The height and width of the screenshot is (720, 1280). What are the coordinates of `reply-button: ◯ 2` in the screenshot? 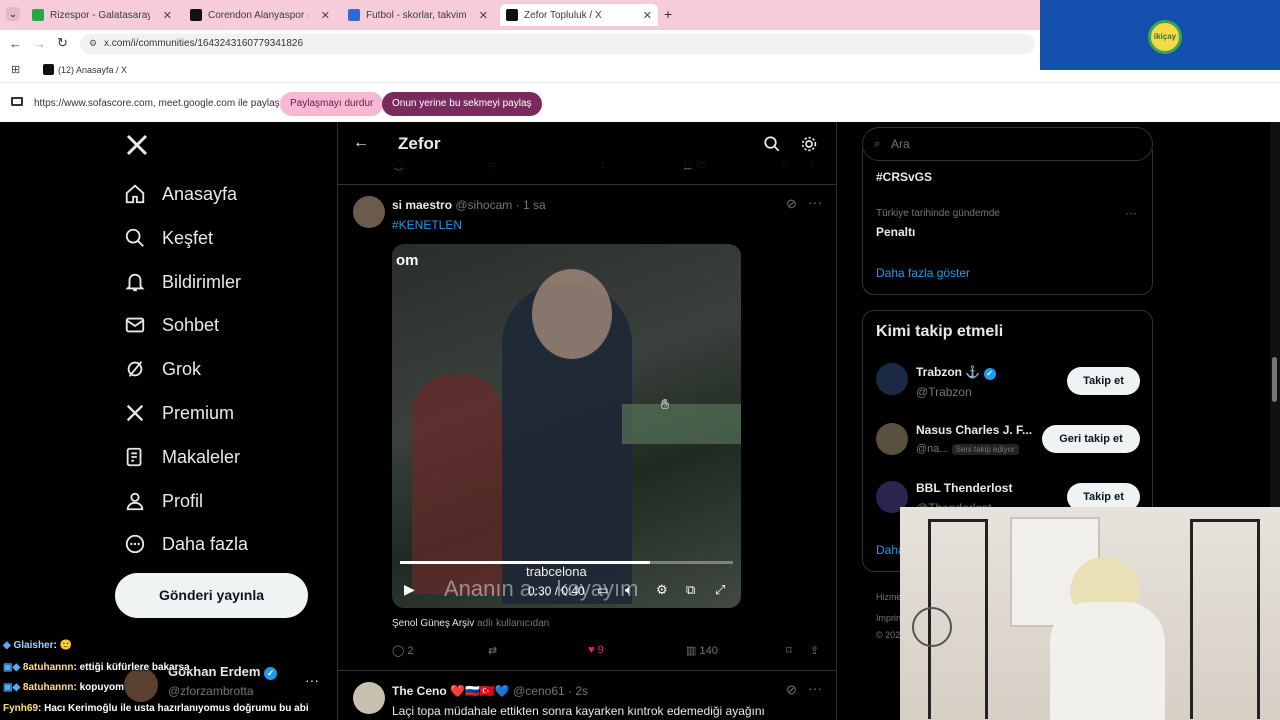 It's located at (403, 650).